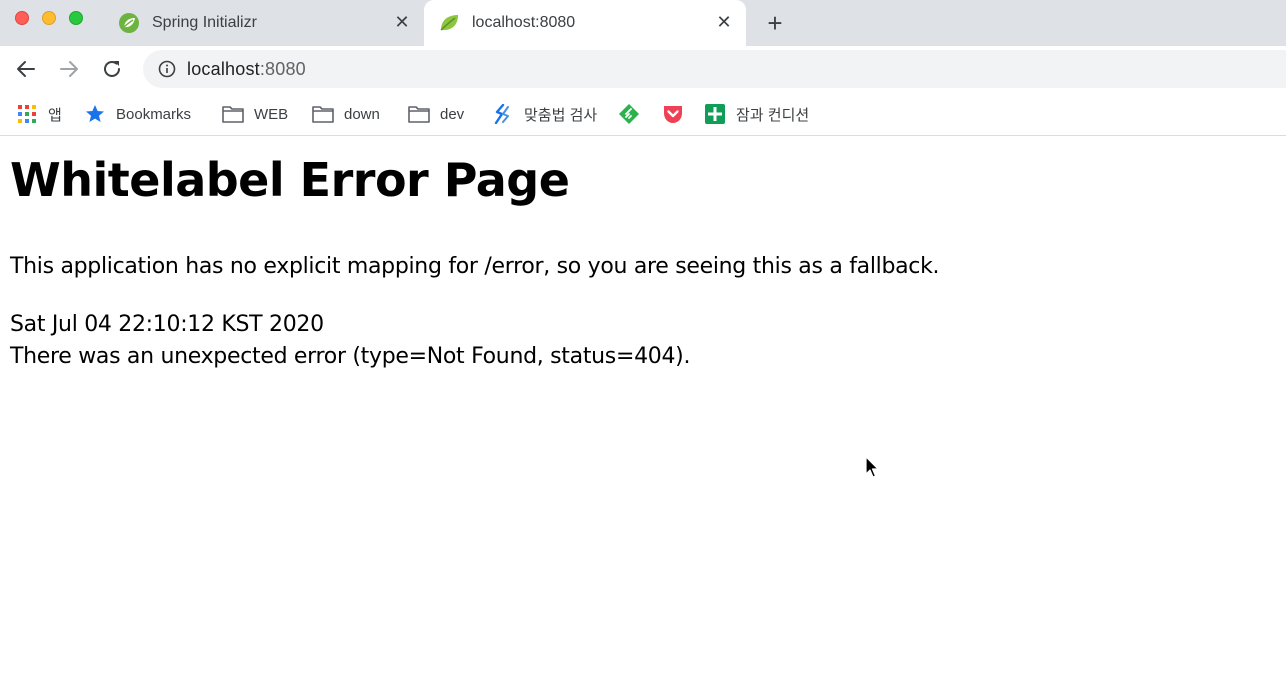 This screenshot has width=1286, height=698. Describe the element at coordinates (773, 115) in the screenshot. I see `bookmark-label: 잠과 컨디션` at that location.